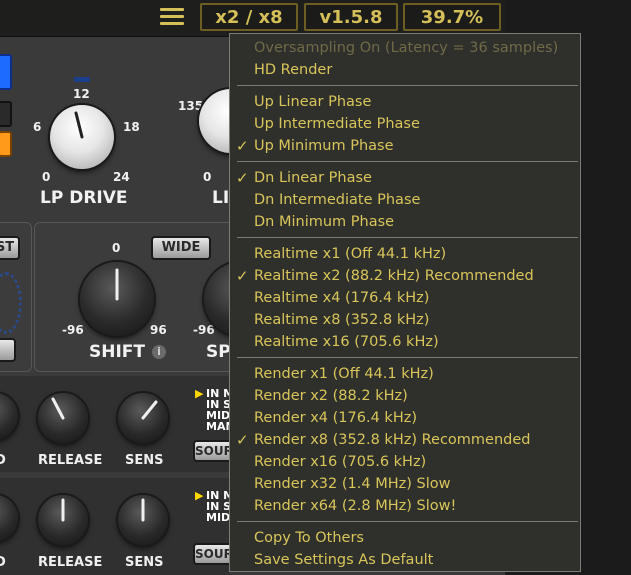 Image resolution: width=631 pixels, height=575 pixels. I want to click on menu-item-label: Render x8 (352.8 kHz) Recommended, so click(392, 440).